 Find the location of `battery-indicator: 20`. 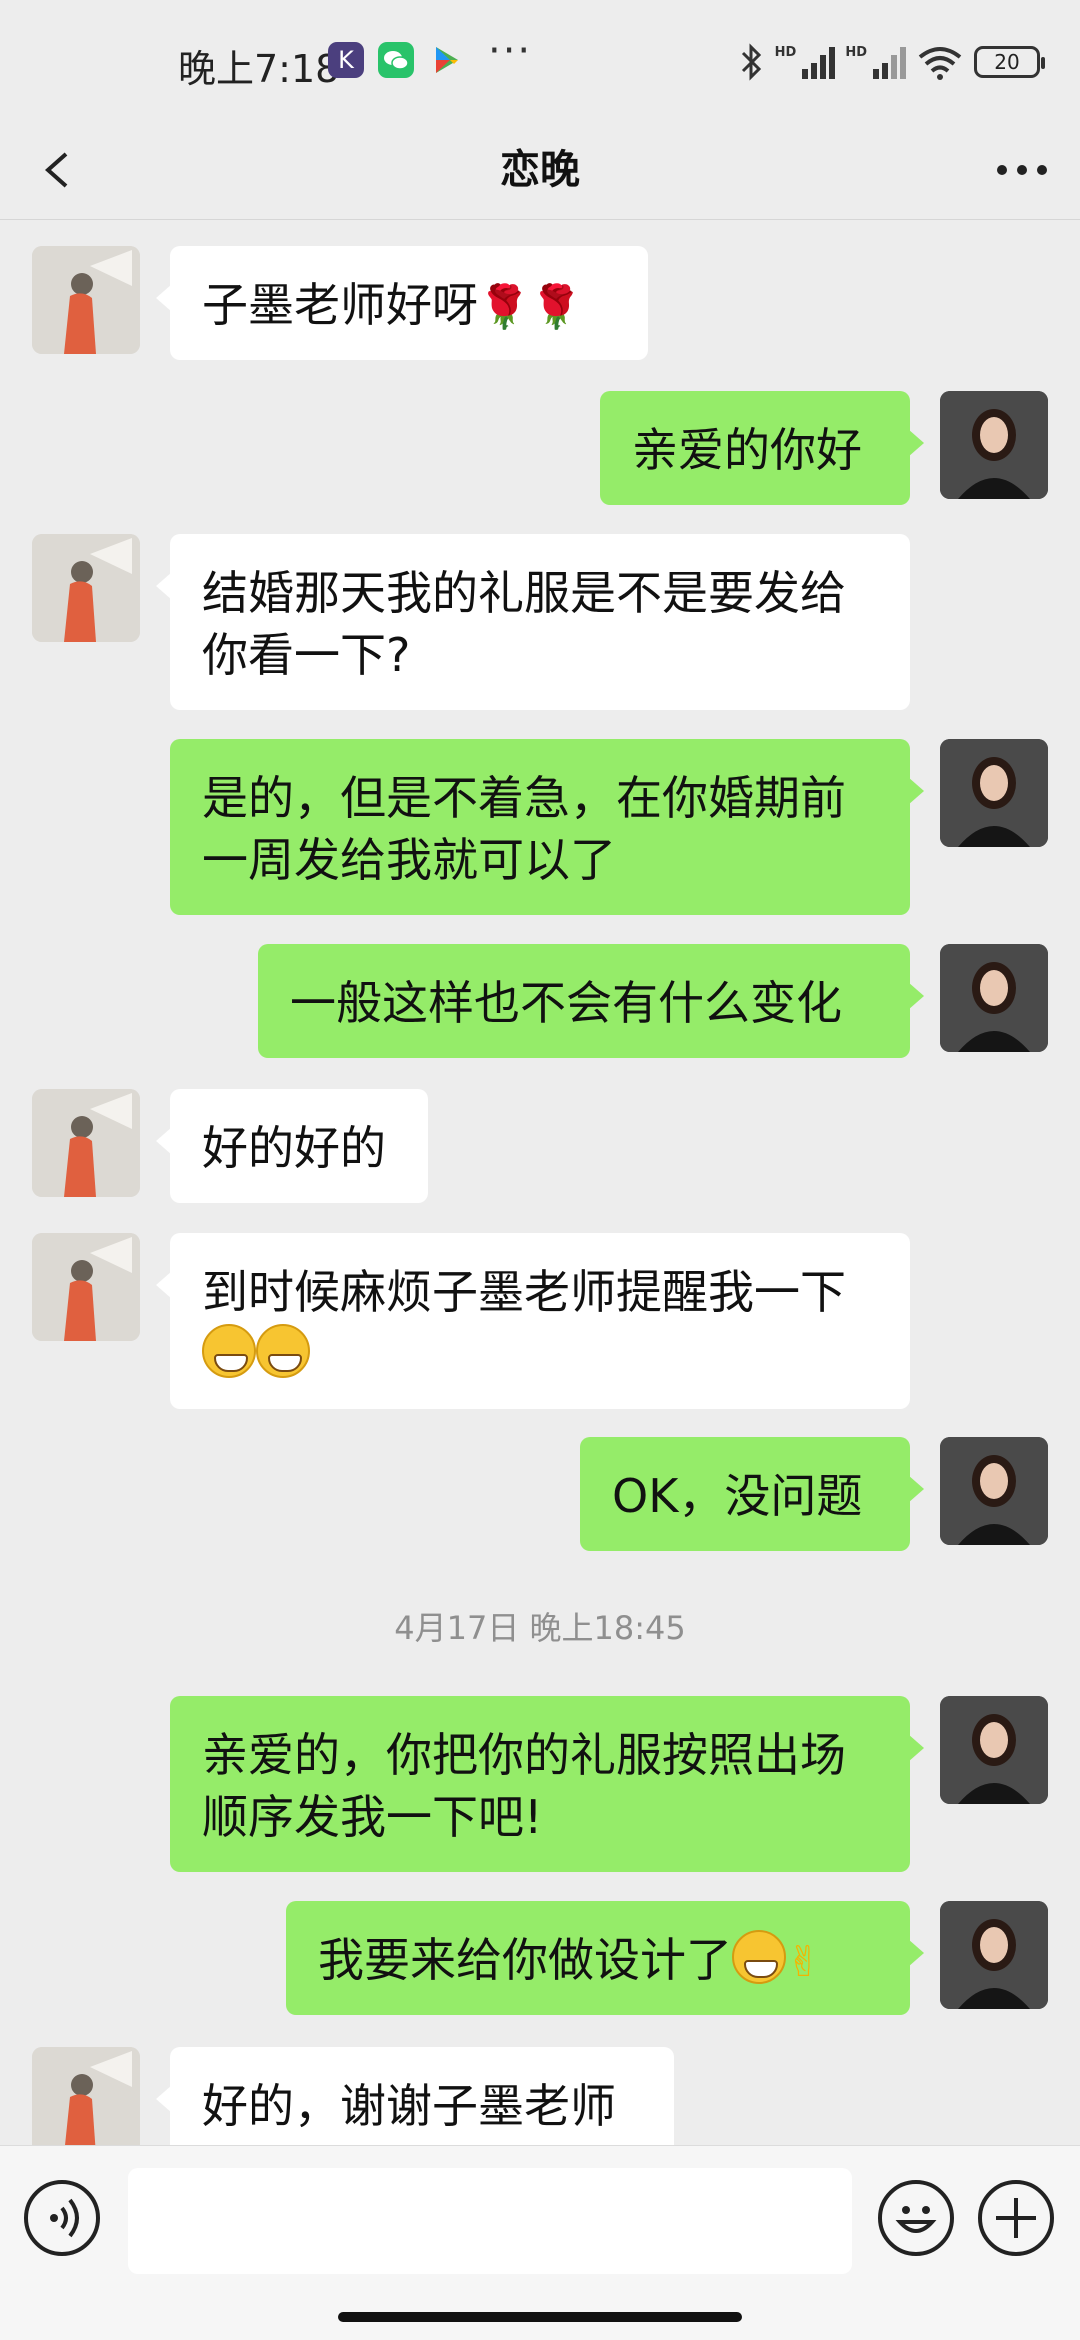

battery-indicator: 20 is located at coordinates (1009, 62).